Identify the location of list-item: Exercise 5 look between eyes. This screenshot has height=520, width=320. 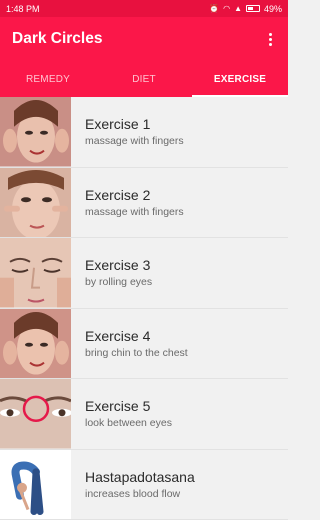
(144, 414).